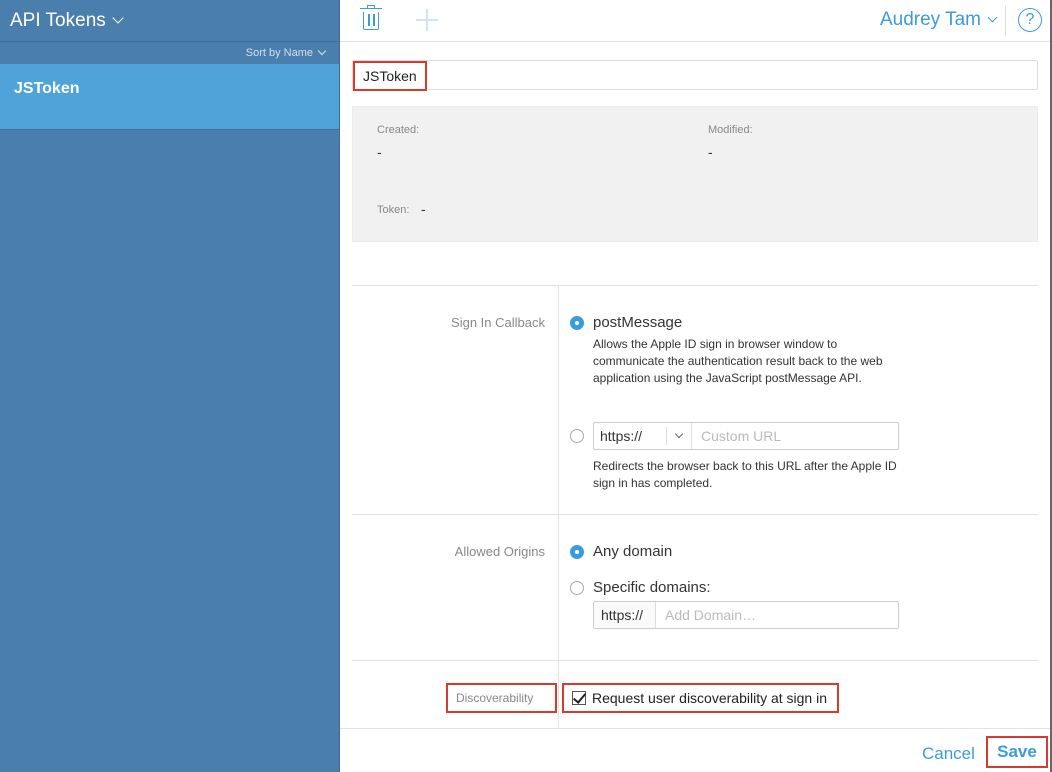 The height and width of the screenshot is (772, 1052). What do you see at coordinates (577, 552) in the screenshot?
I see `any-domain-radio` at bounding box center [577, 552].